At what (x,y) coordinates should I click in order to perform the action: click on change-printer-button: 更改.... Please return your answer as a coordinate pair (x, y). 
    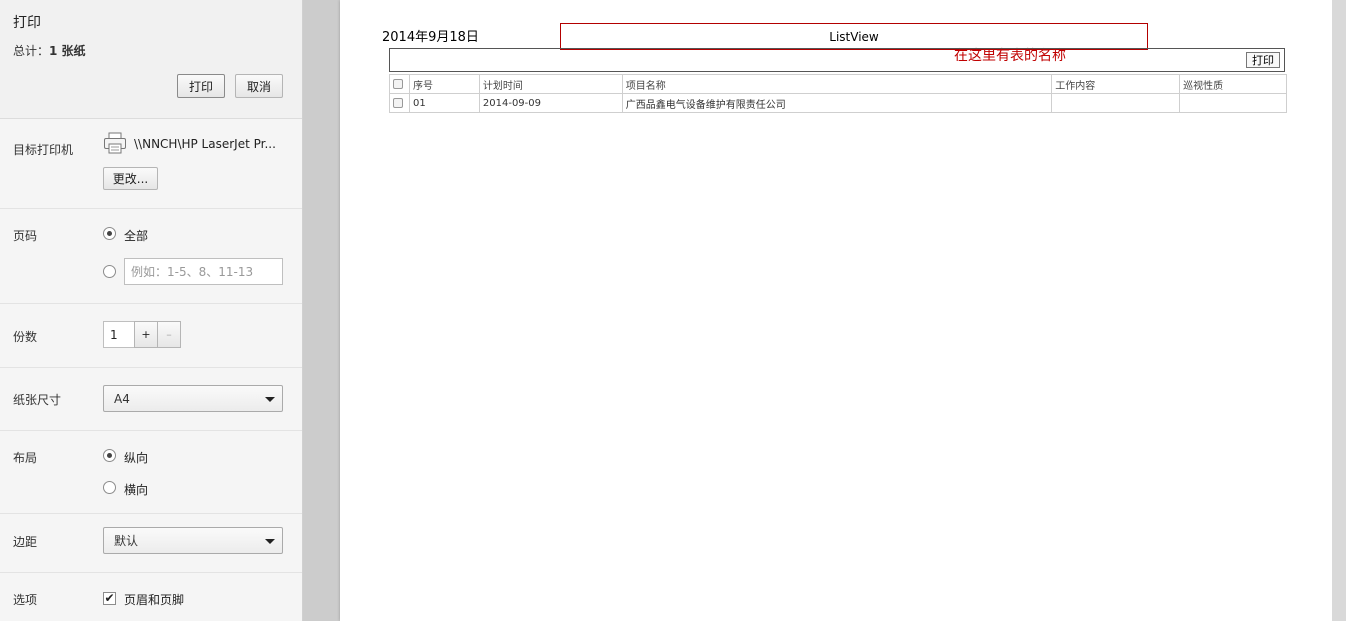
    Looking at the image, I should click on (130, 178).